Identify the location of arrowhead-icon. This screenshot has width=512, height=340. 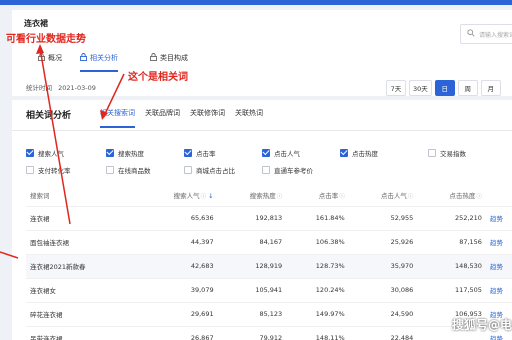
(40, 49).